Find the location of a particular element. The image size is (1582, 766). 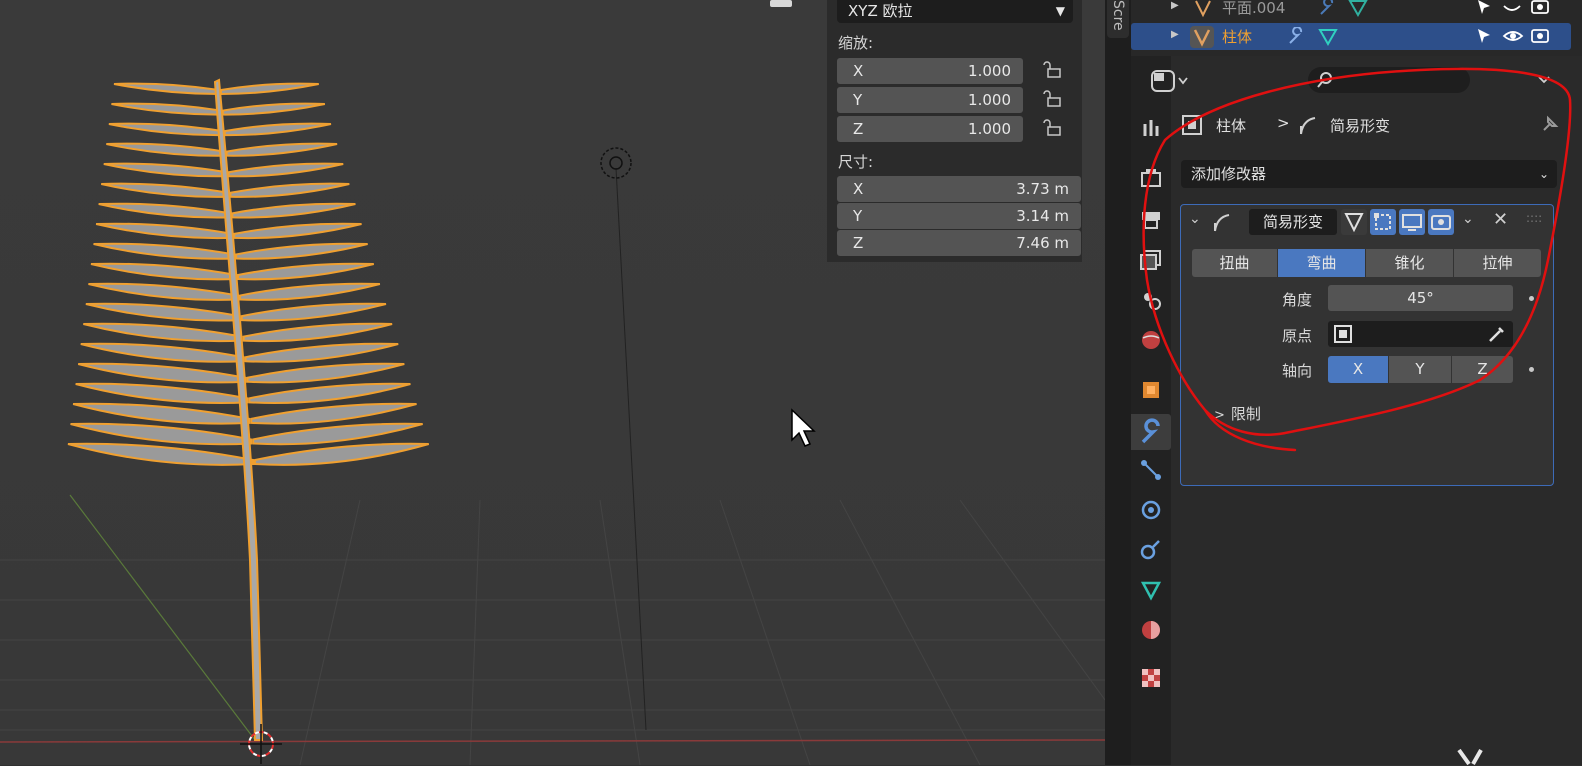

dimension-z-field: Z 7.46 m is located at coordinates (959, 243).